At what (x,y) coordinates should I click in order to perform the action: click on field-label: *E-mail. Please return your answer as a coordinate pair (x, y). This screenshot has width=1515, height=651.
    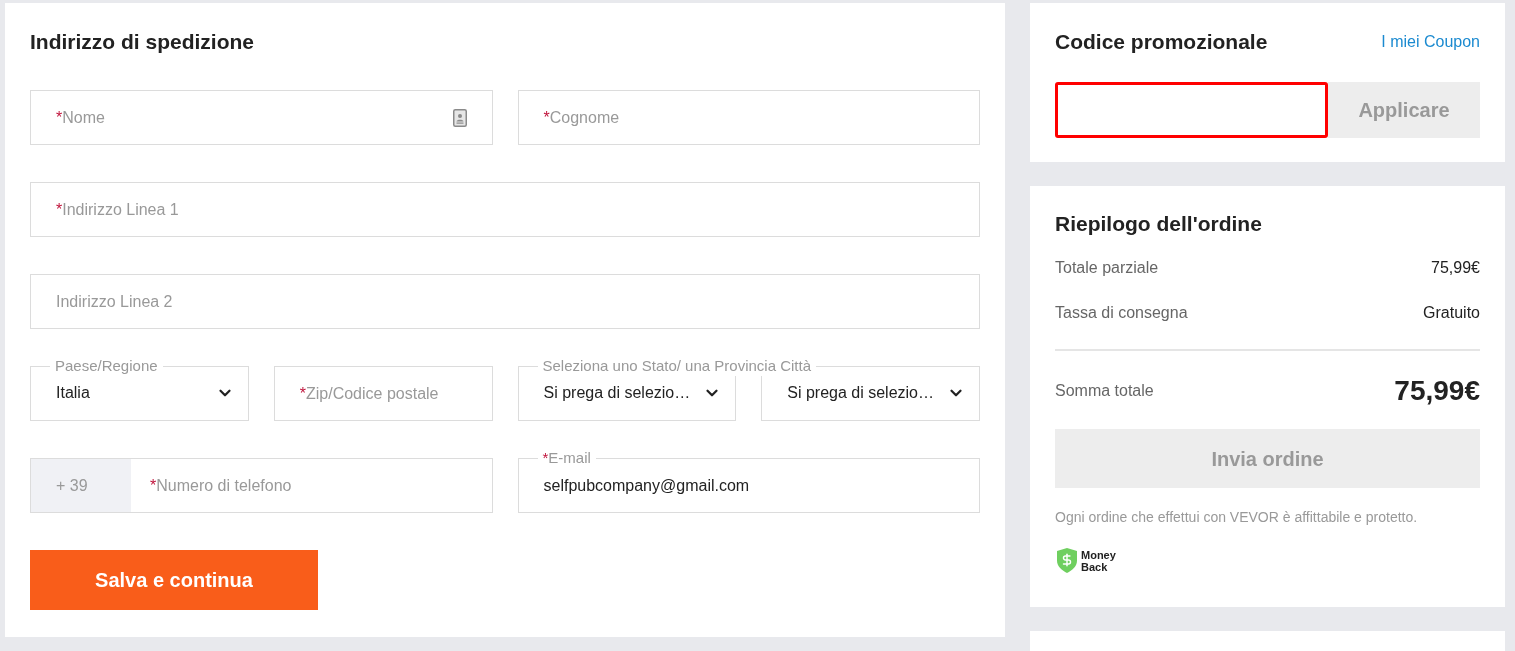
    Looking at the image, I should click on (566, 458).